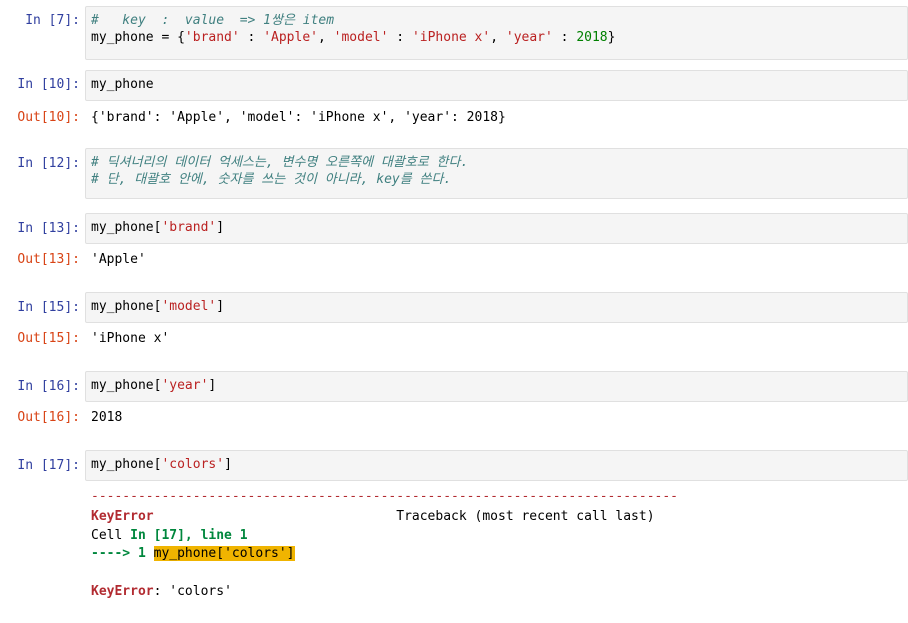  I want to click on code-string: 'Apple', so click(290, 37).